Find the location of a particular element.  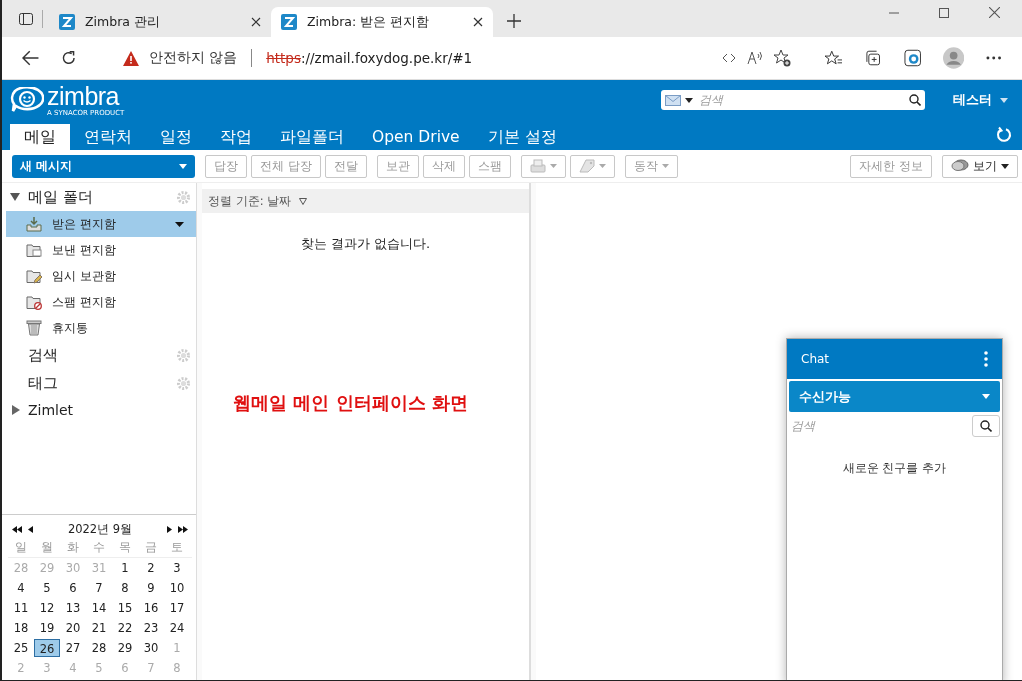

calendar-day: 28 is located at coordinates (99, 648).